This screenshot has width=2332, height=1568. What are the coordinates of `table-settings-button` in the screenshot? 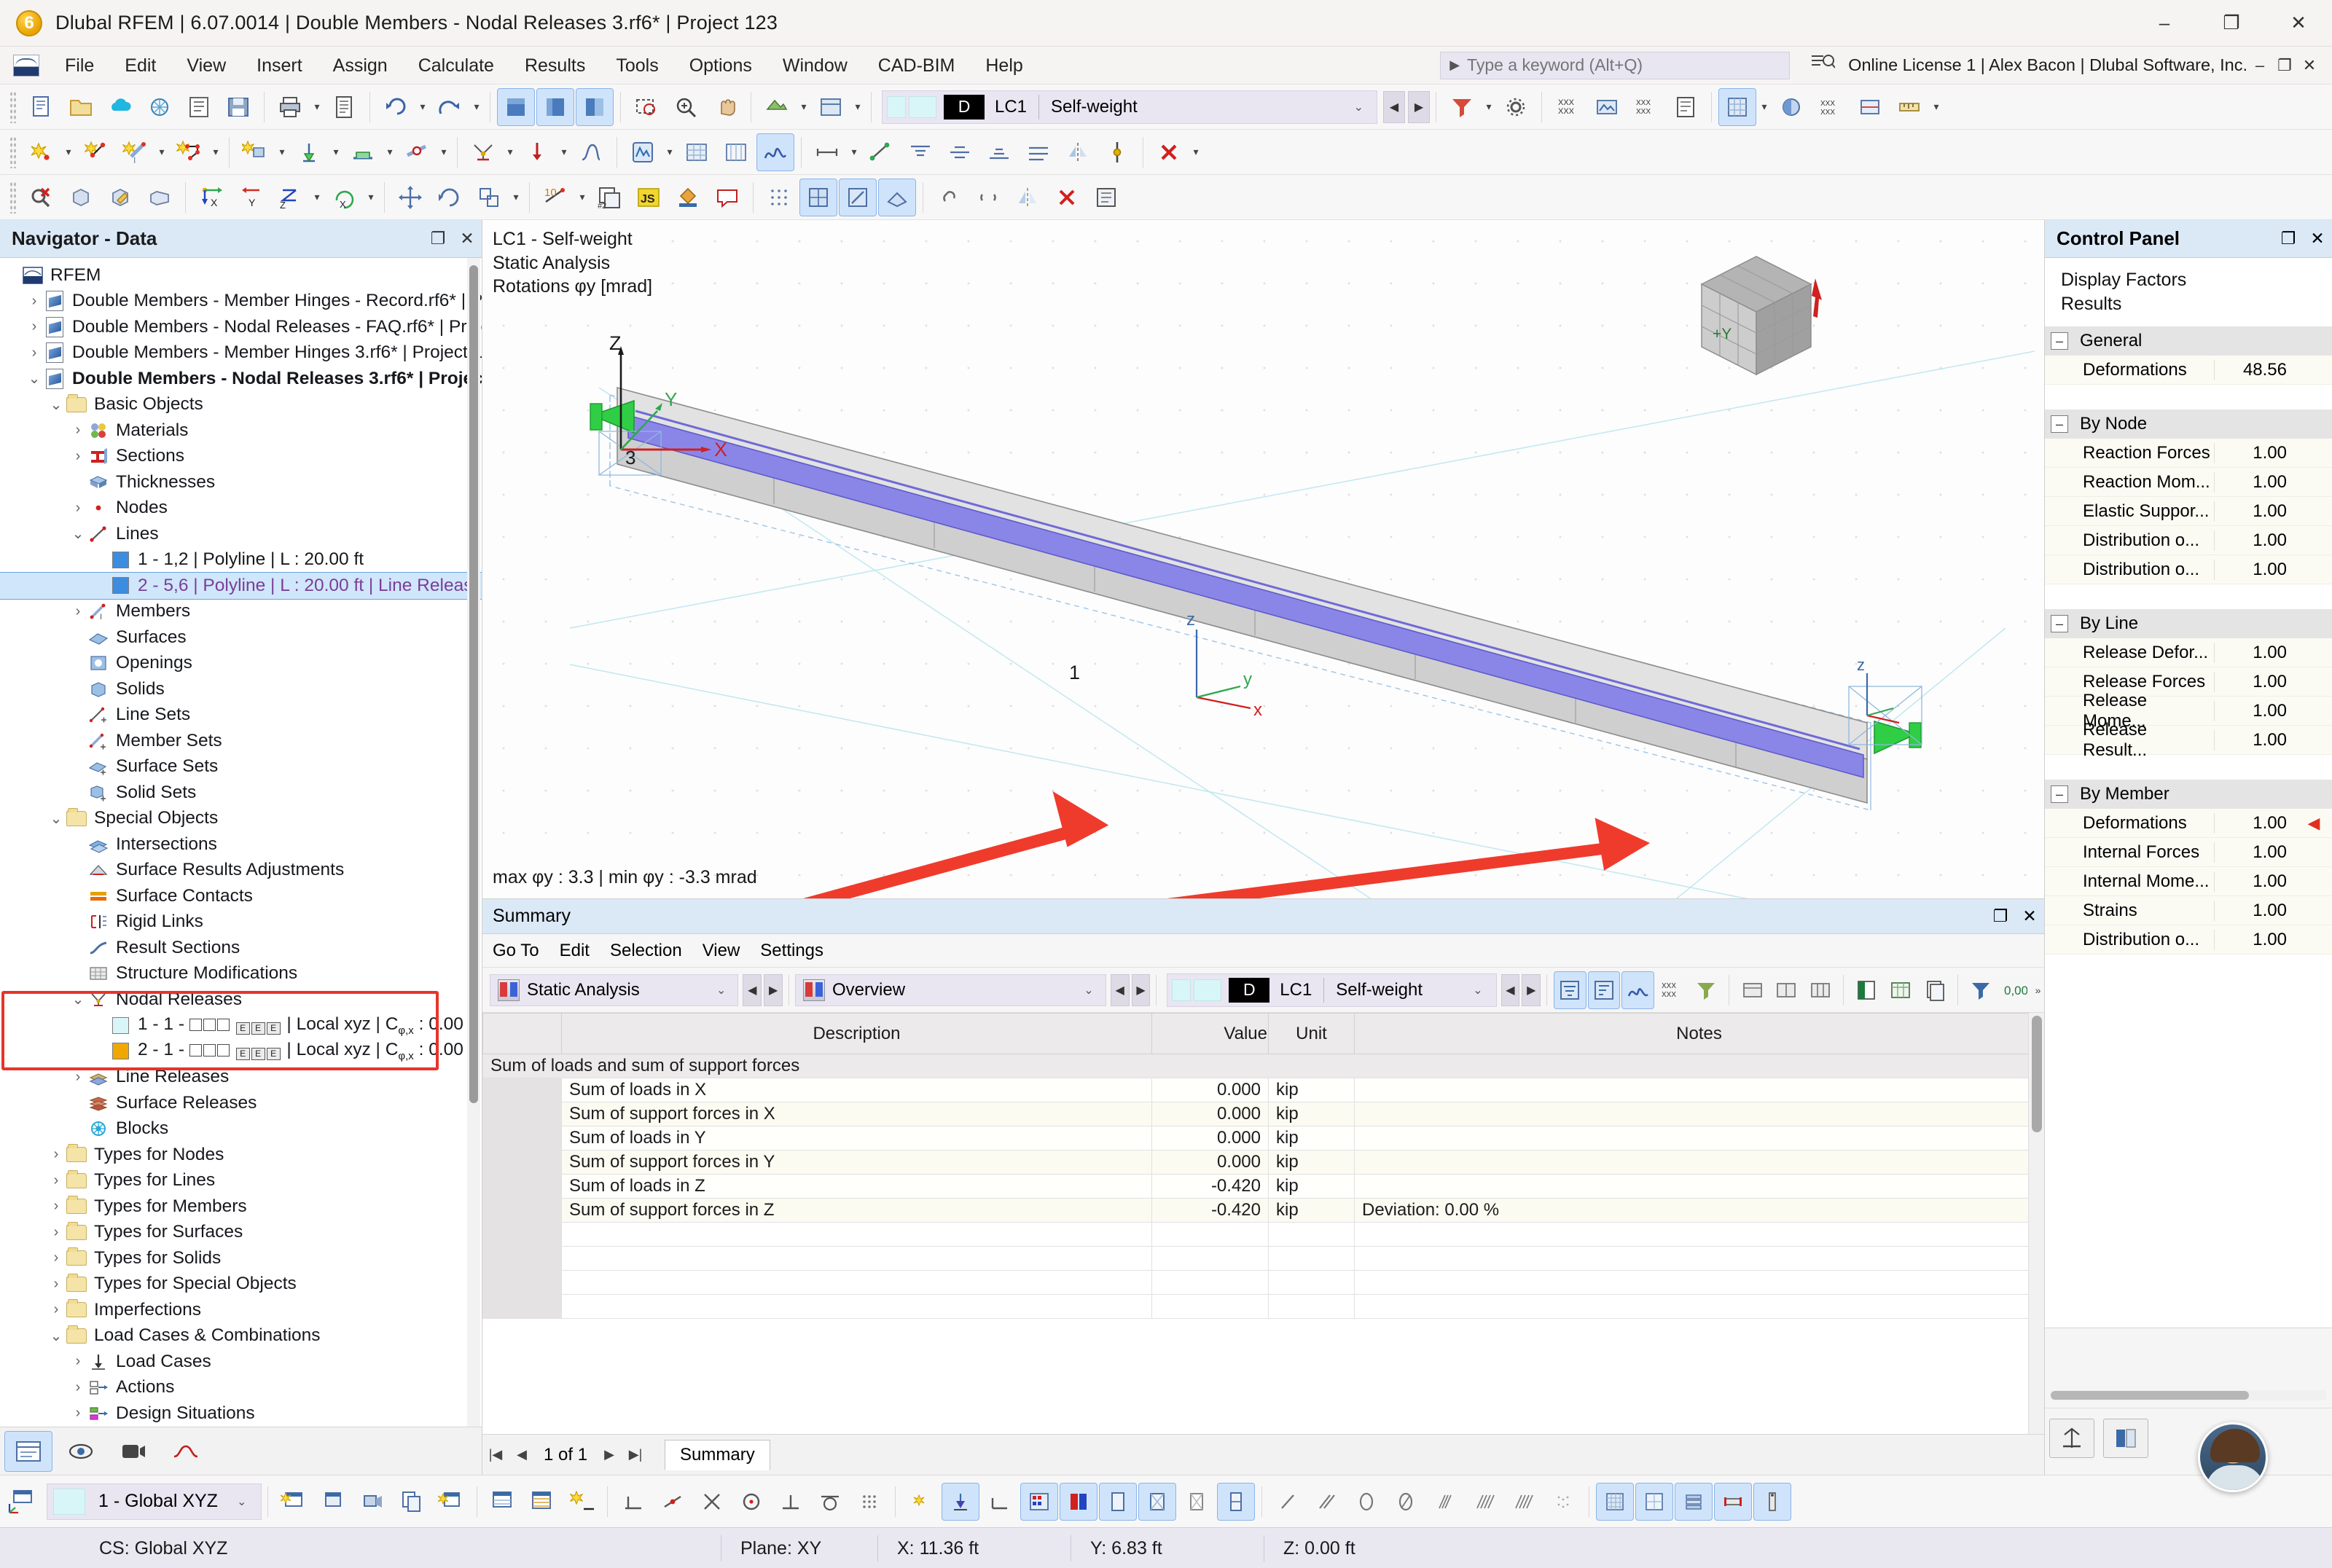 It's located at (542, 1502).